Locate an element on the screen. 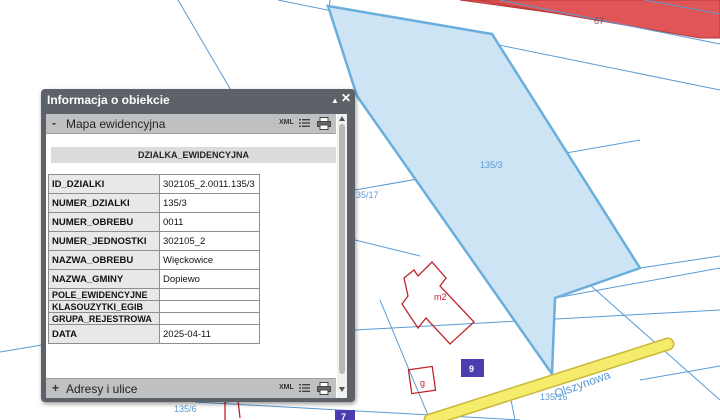 This screenshot has width=720, height=420. attr-value: 135/3 is located at coordinates (209, 203).